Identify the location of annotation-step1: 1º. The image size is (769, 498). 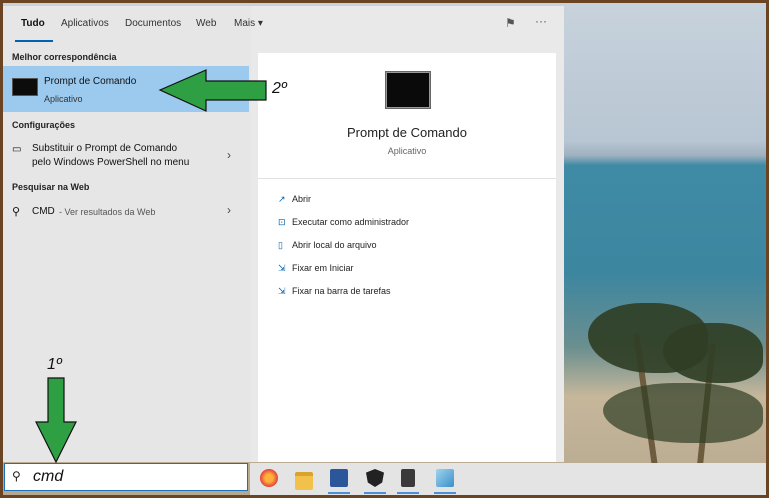
(54, 364).